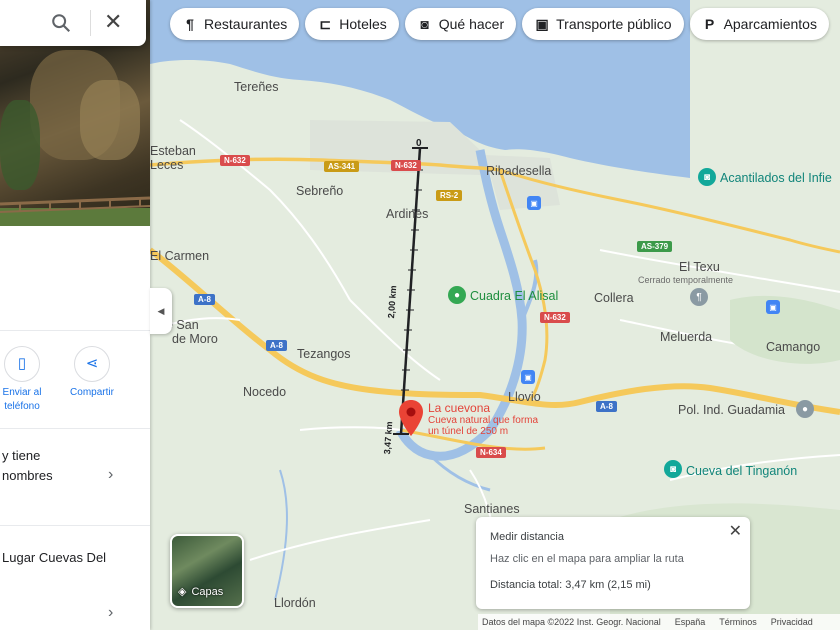  I want to click on place-sebreno: Sebreño, so click(319, 191).